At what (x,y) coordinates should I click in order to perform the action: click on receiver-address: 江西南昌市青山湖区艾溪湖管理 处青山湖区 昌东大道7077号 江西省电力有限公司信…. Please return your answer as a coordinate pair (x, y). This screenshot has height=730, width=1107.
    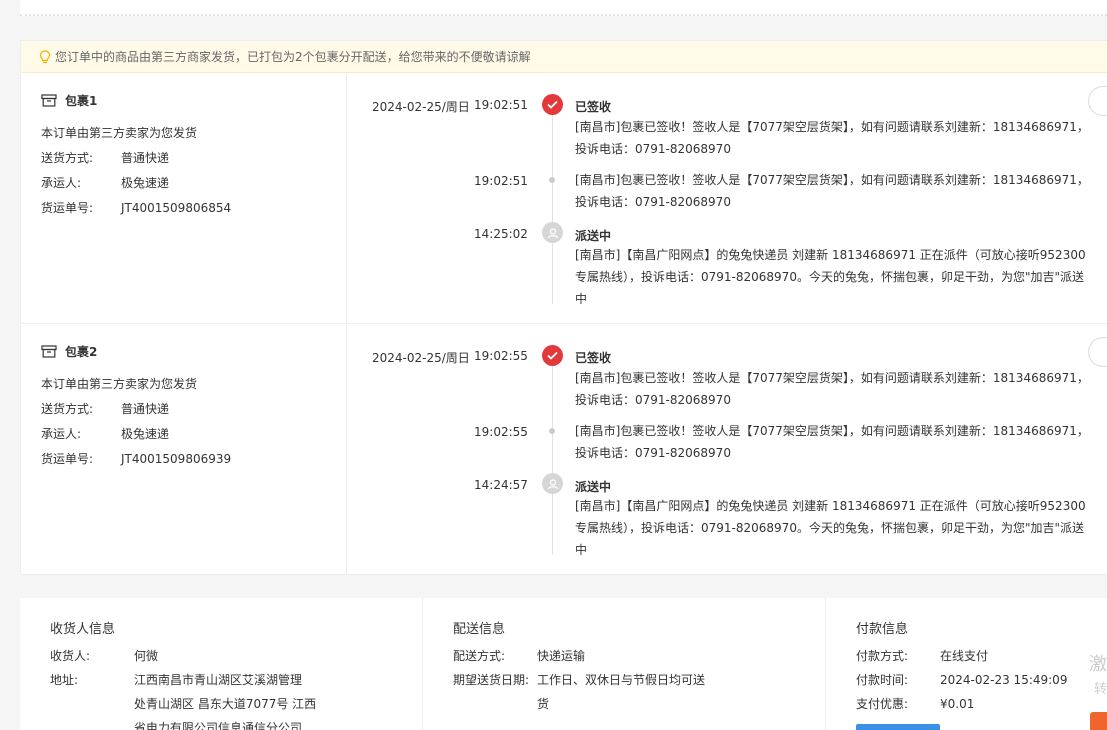
    Looking at the image, I should click on (225, 699).